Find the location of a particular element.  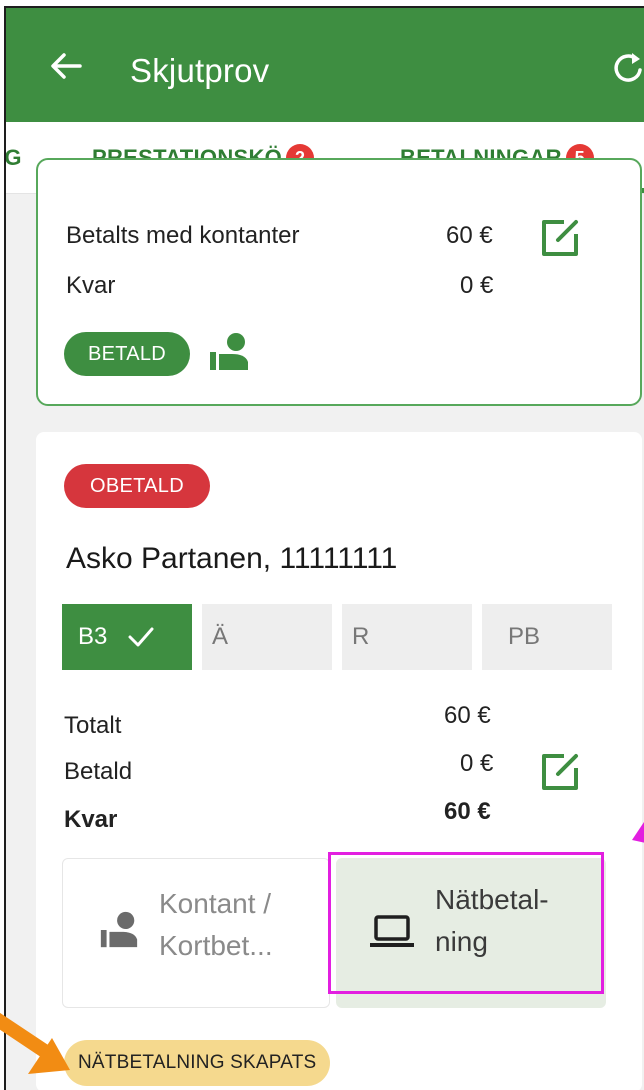

chip-a: Ä is located at coordinates (267, 637).